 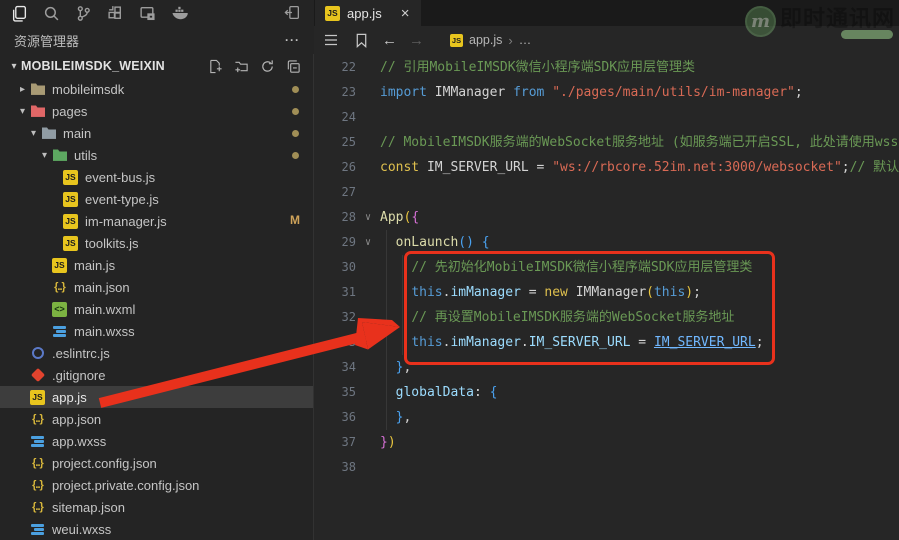 I want to click on tree-item-im-manager.js: JS im-manager.js M, so click(x=156, y=221).